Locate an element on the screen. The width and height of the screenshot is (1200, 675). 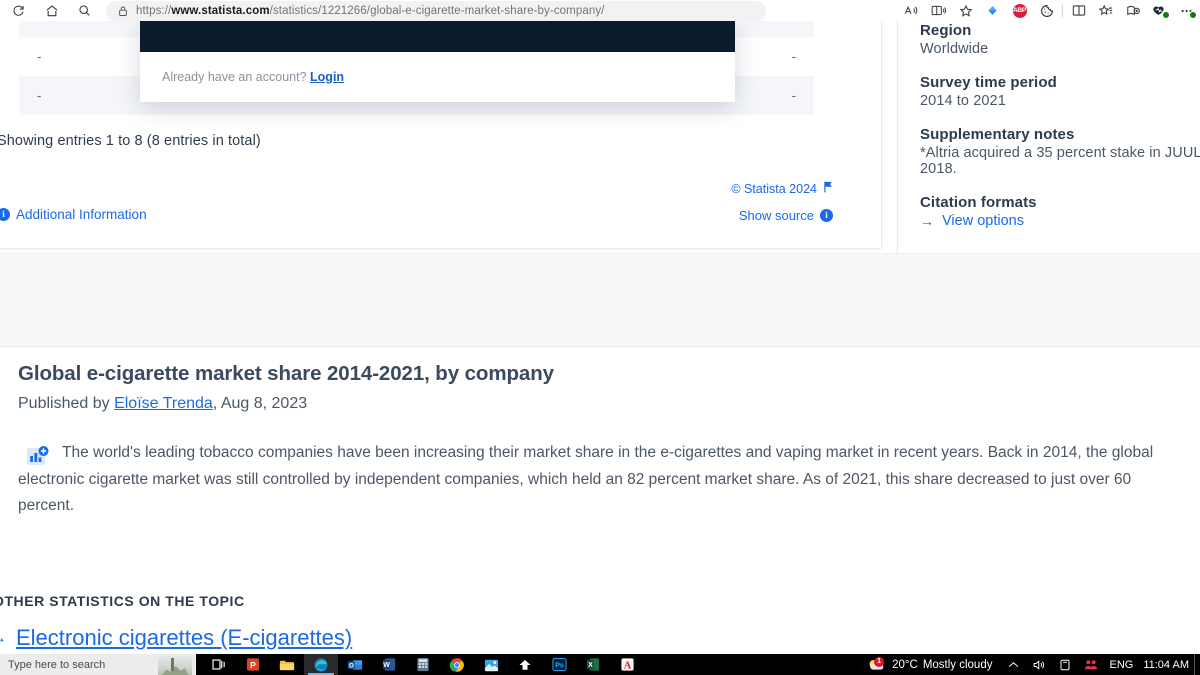
photos-icon is located at coordinates (491, 664).